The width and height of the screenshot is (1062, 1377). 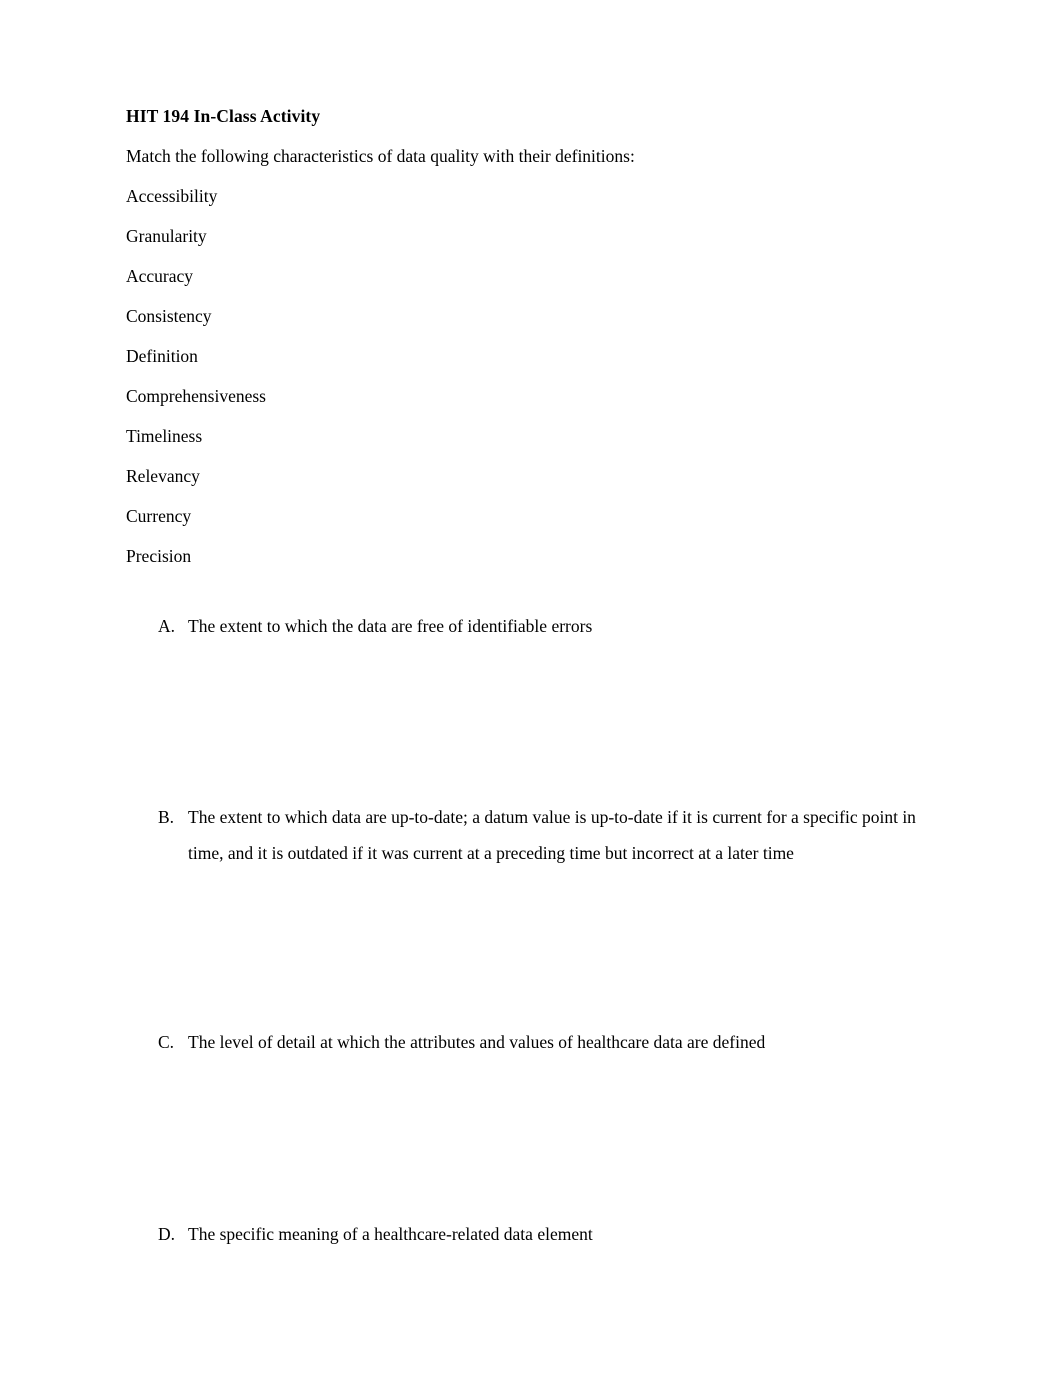 What do you see at coordinates (159, 516) in the screenshot?
I see `term-item-currency: Currency` at bounding box center [159, 516].